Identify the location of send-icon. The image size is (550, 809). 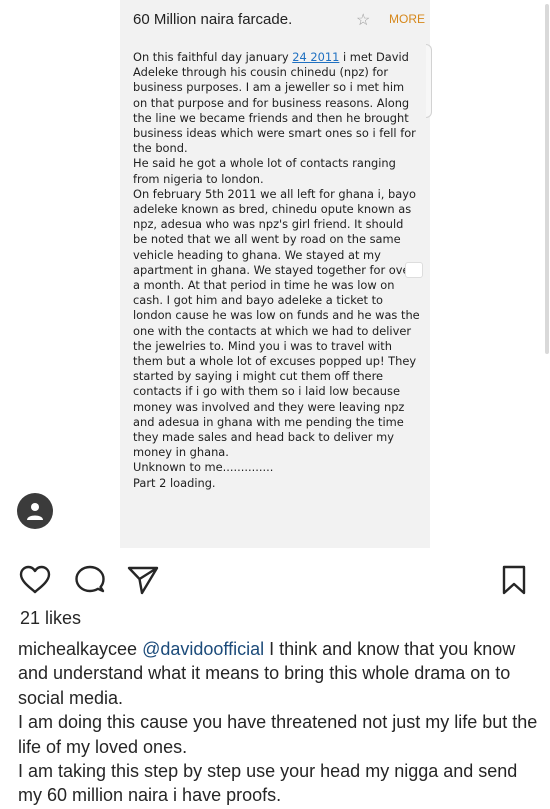
(143, 580).